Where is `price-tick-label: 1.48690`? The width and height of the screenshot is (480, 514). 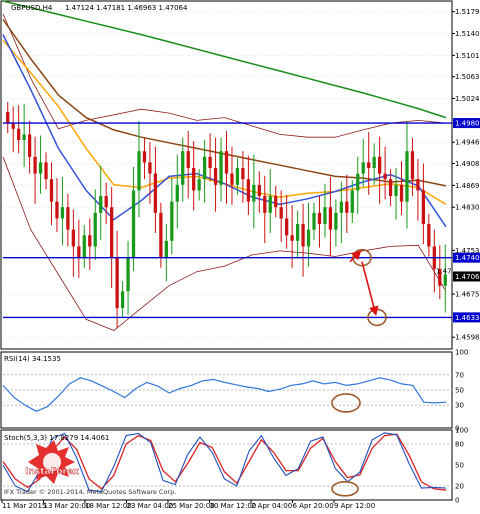
price-tick-label: 1.48690 is located at coordinates (467, 186).